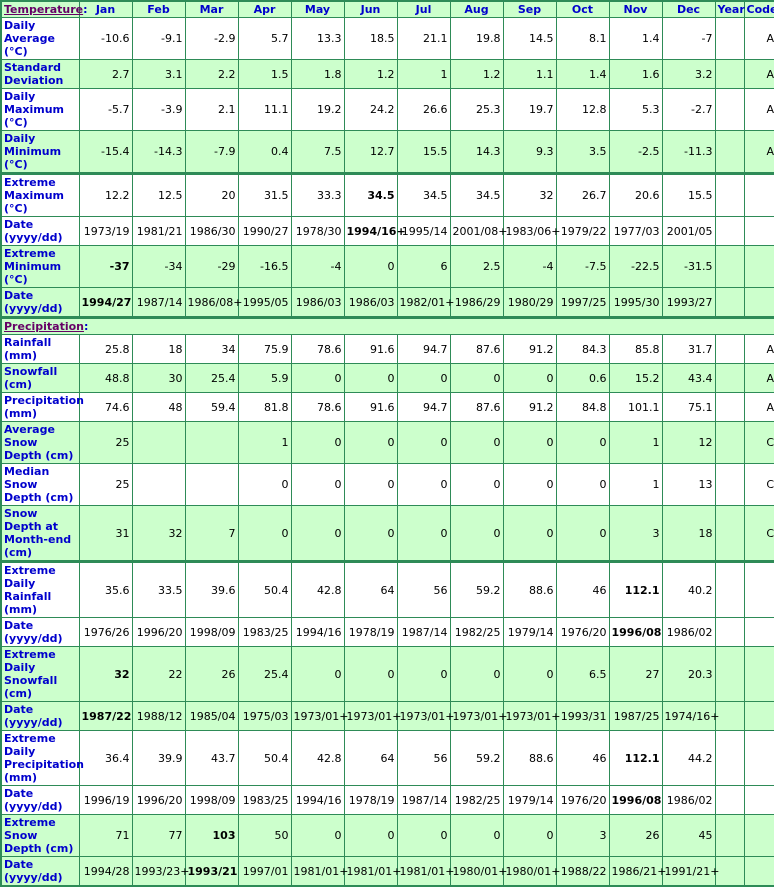 This screenshot has width=774, height=887. I want to click on value-cell: 5.3, so click(635, 109).